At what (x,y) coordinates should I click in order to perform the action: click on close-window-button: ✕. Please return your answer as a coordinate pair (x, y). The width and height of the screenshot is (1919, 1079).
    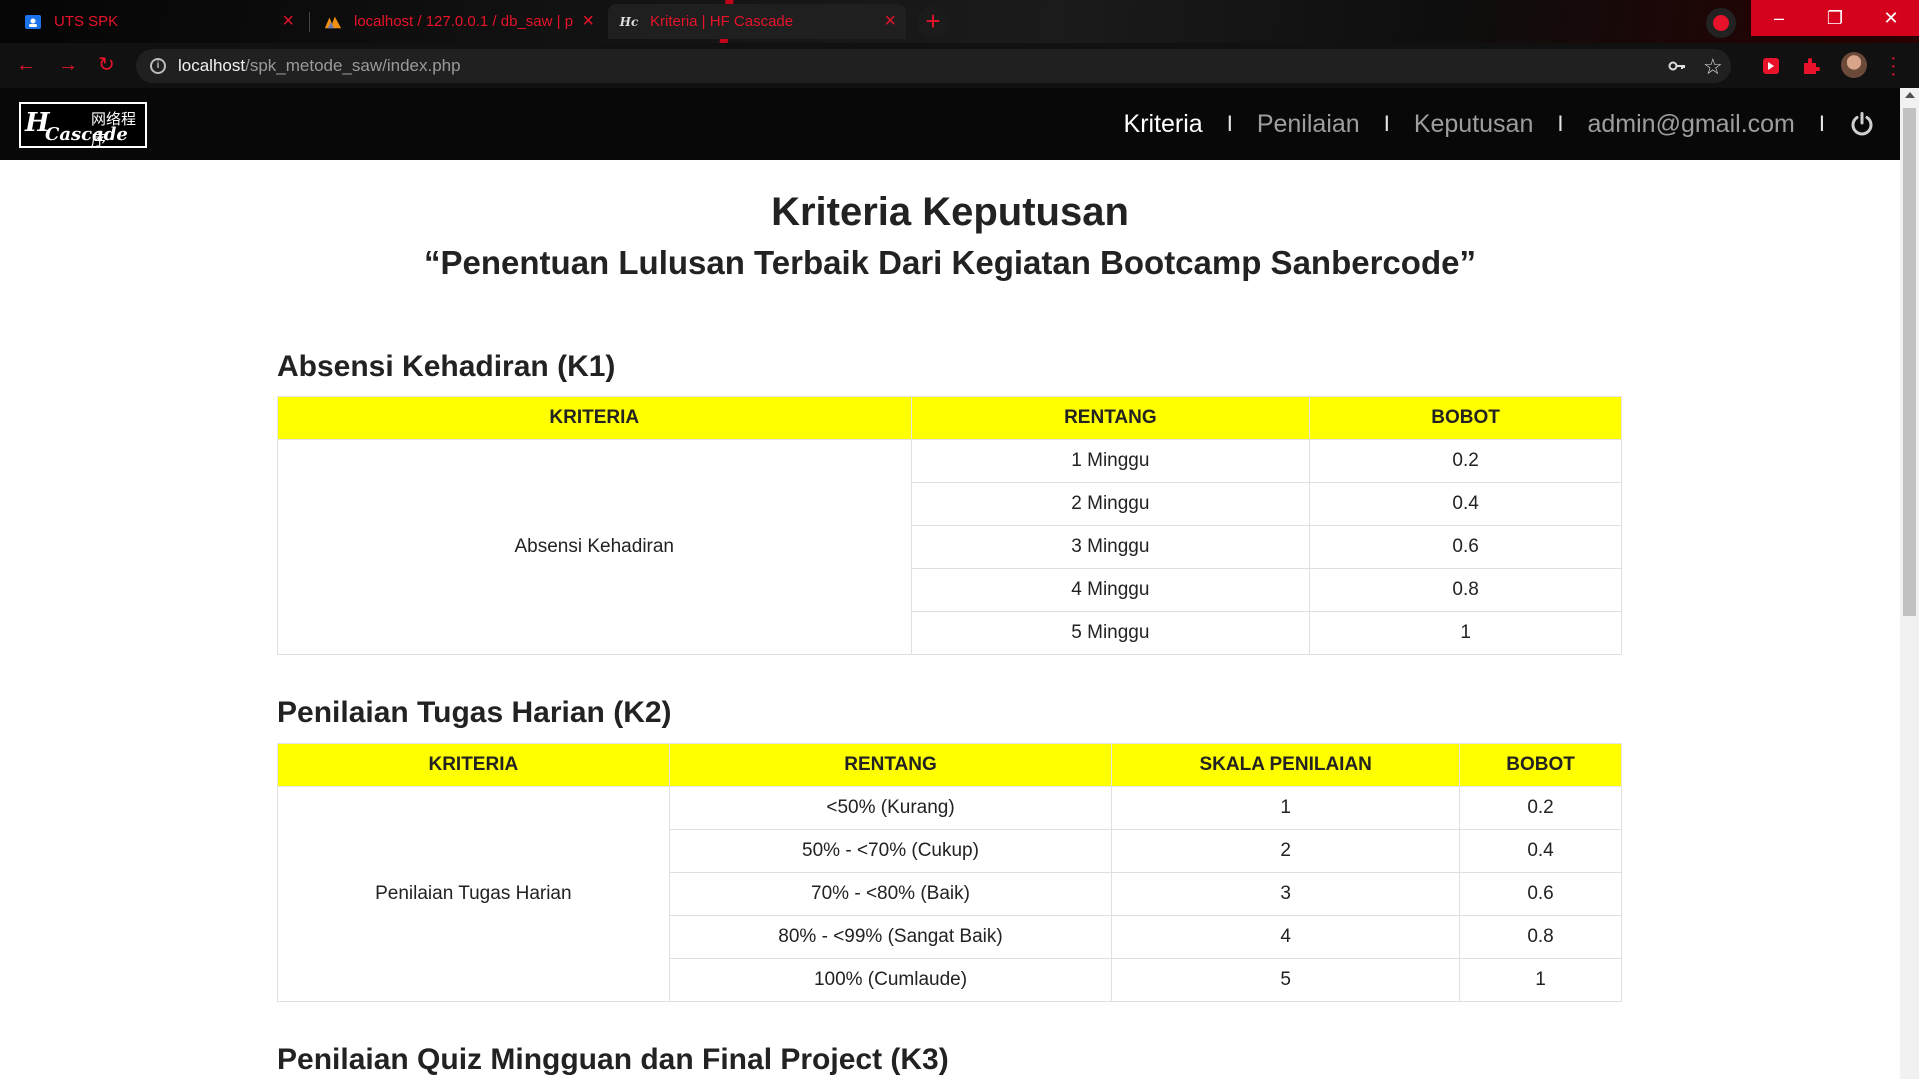
    Looking at the image, I should click on (1891, 18).